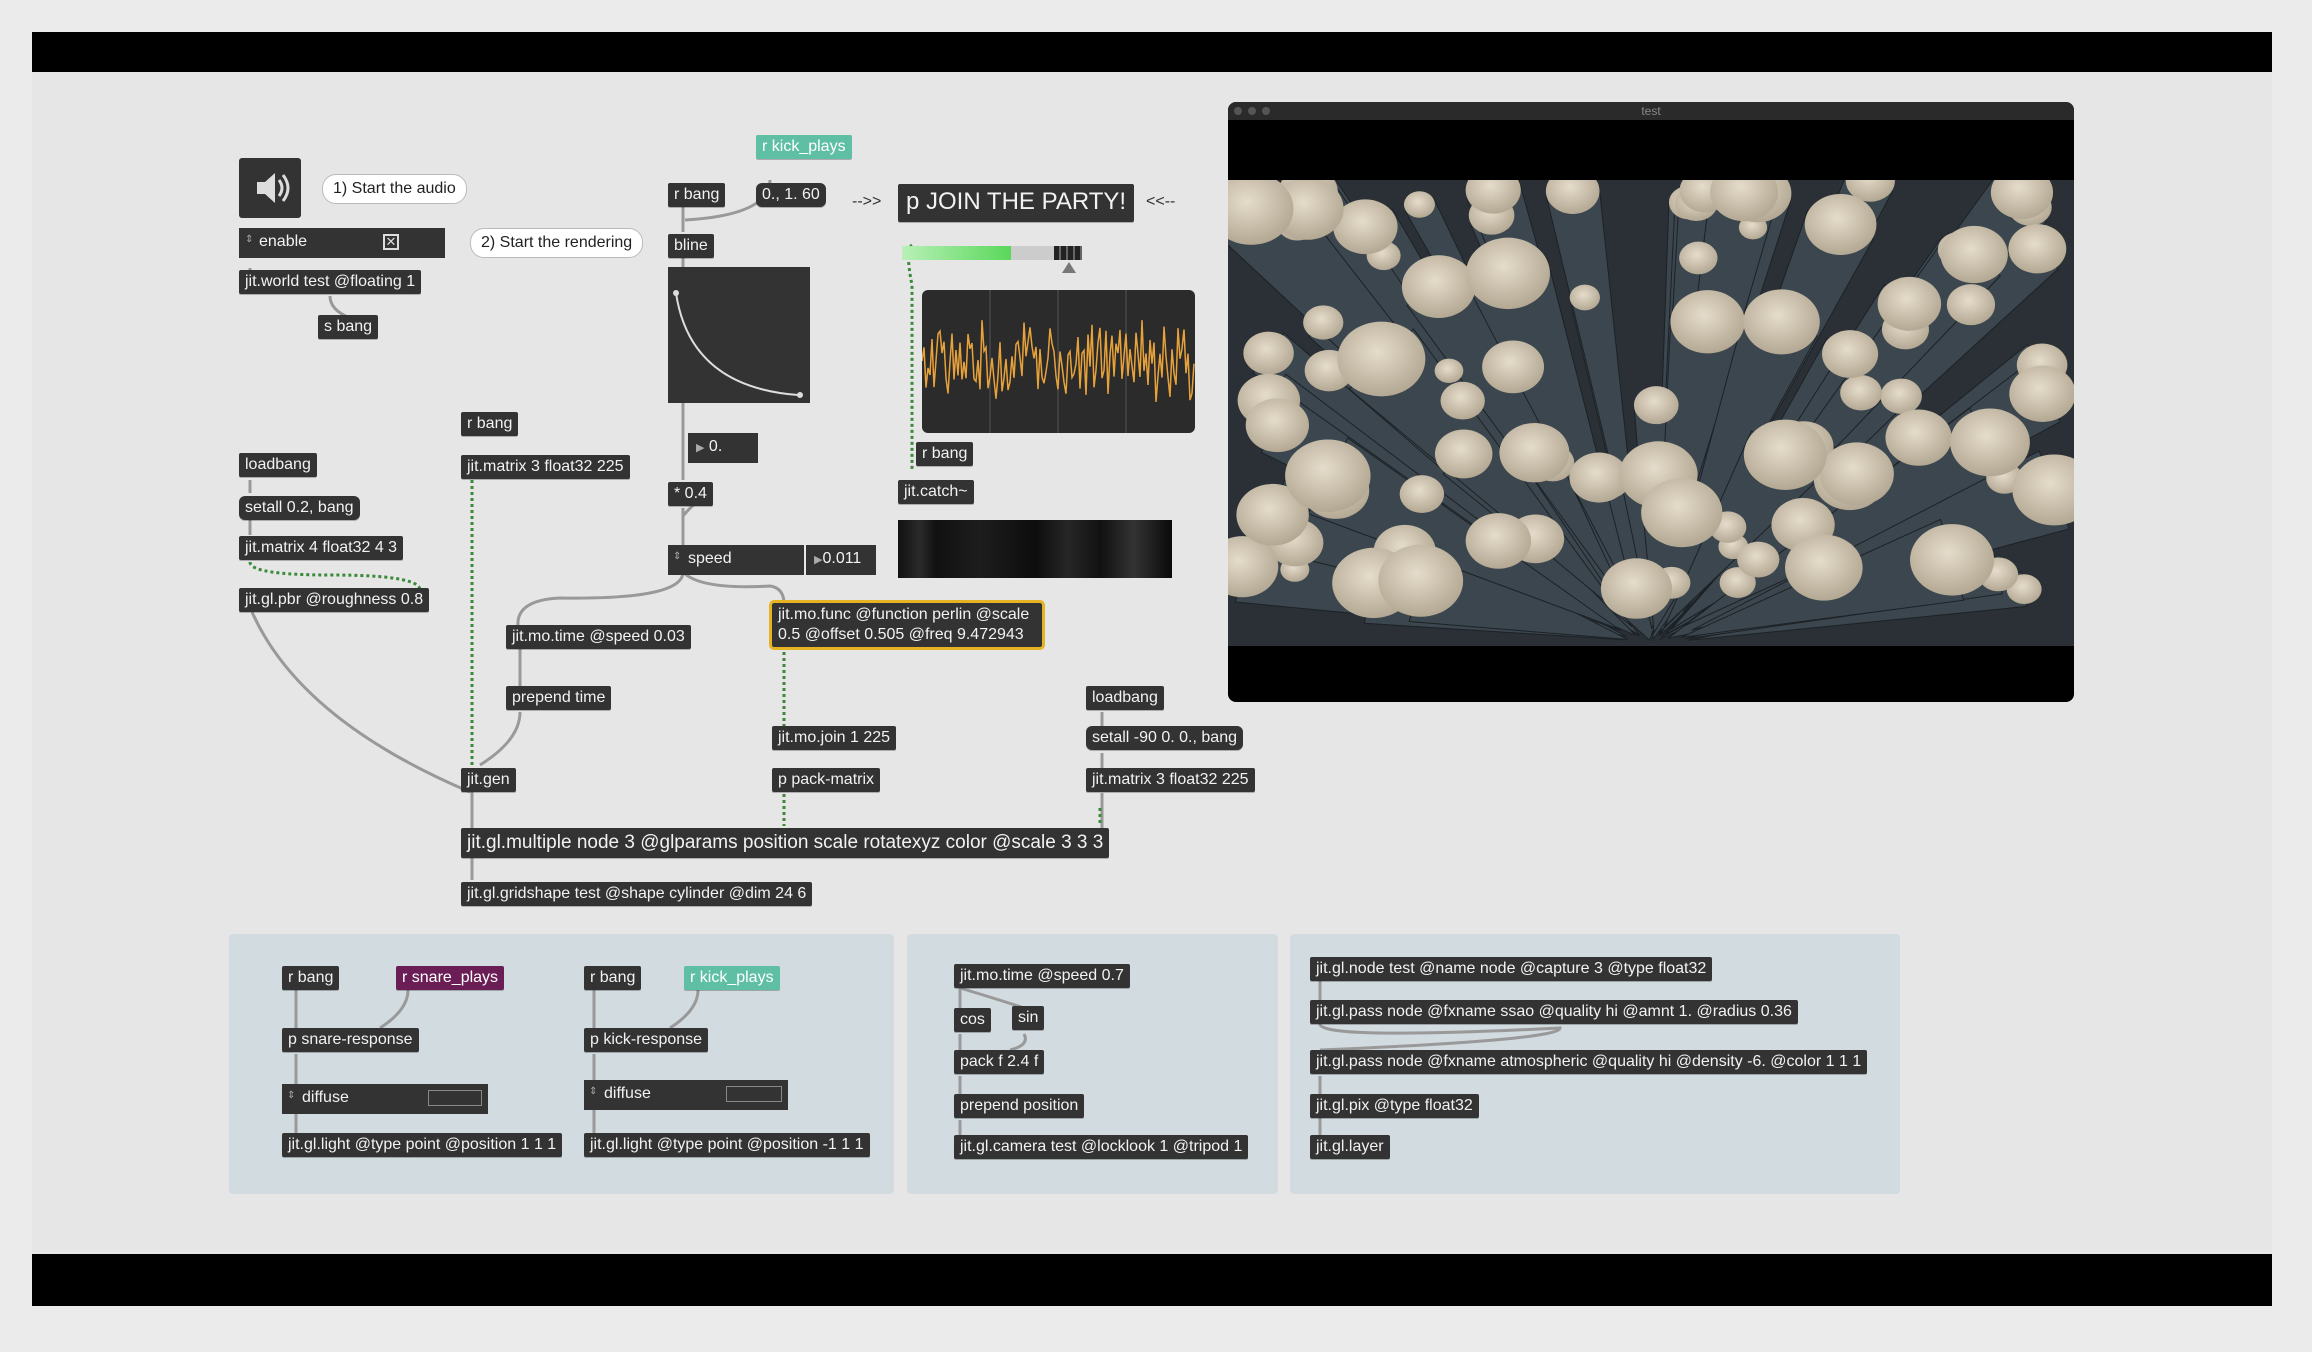 This screenshot has height=1352, width=2312. What do you see at coordinates (739, 335) in the screenshot?
I see `function-graph` at bounding box center [739, 335].